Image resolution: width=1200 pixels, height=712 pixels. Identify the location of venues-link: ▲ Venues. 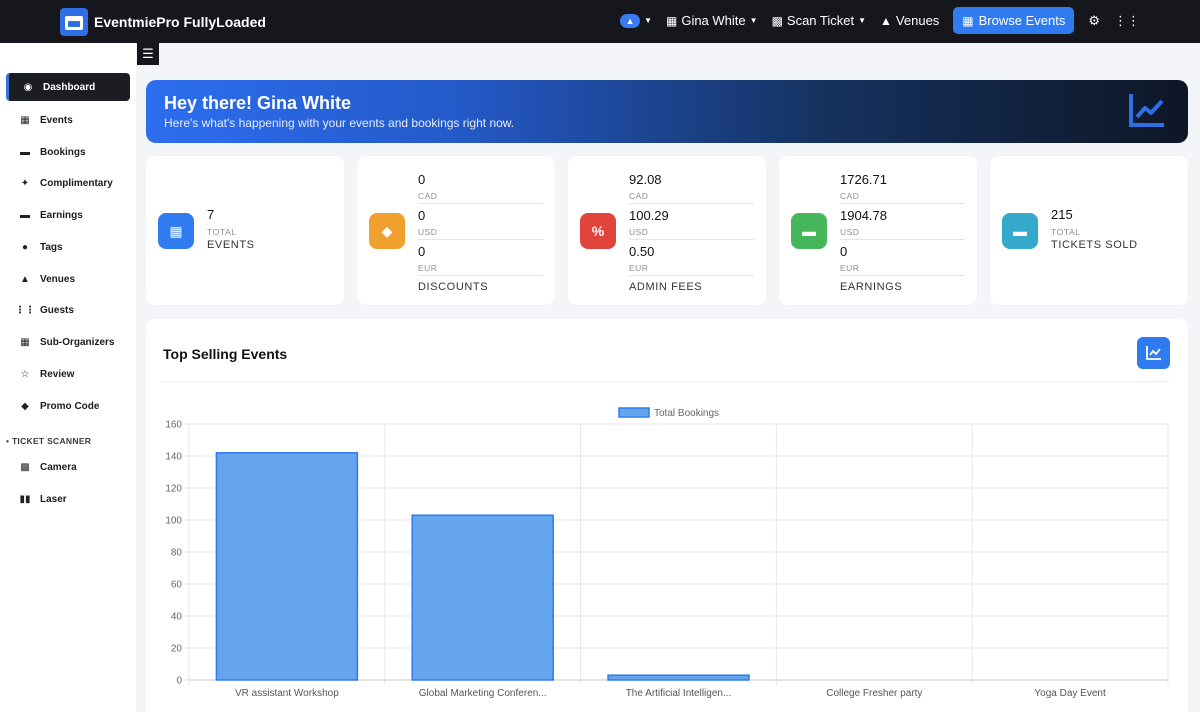
(909, 20).